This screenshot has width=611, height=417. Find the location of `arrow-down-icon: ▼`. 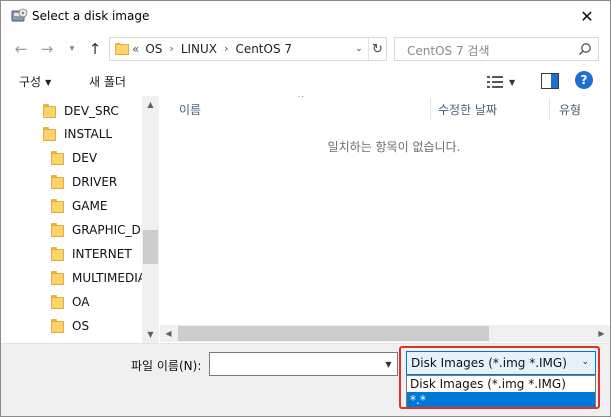

arrow-down-icon: ▼ is located at coordinates (150, 334).